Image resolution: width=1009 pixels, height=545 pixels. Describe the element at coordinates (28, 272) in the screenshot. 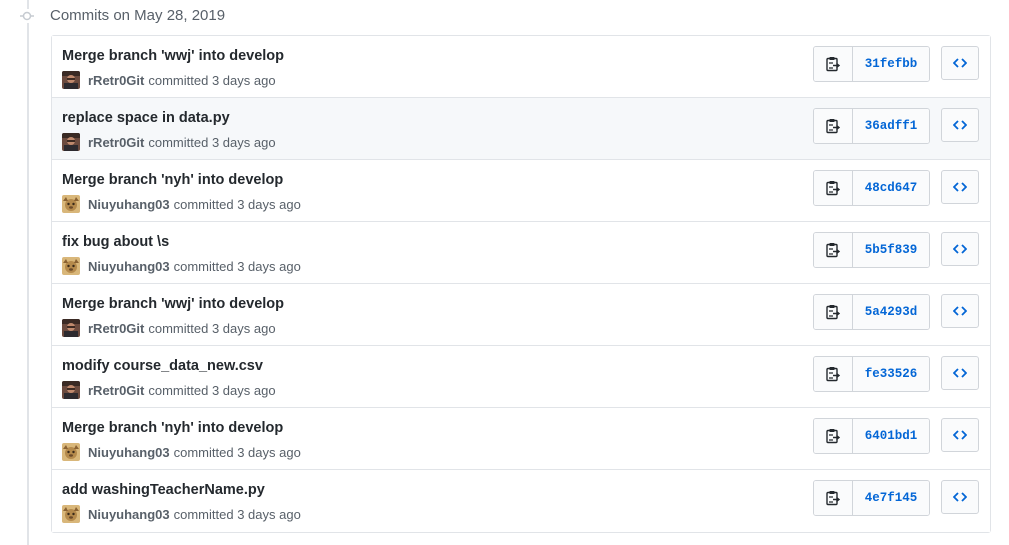

I see `timeline-line` at that location.